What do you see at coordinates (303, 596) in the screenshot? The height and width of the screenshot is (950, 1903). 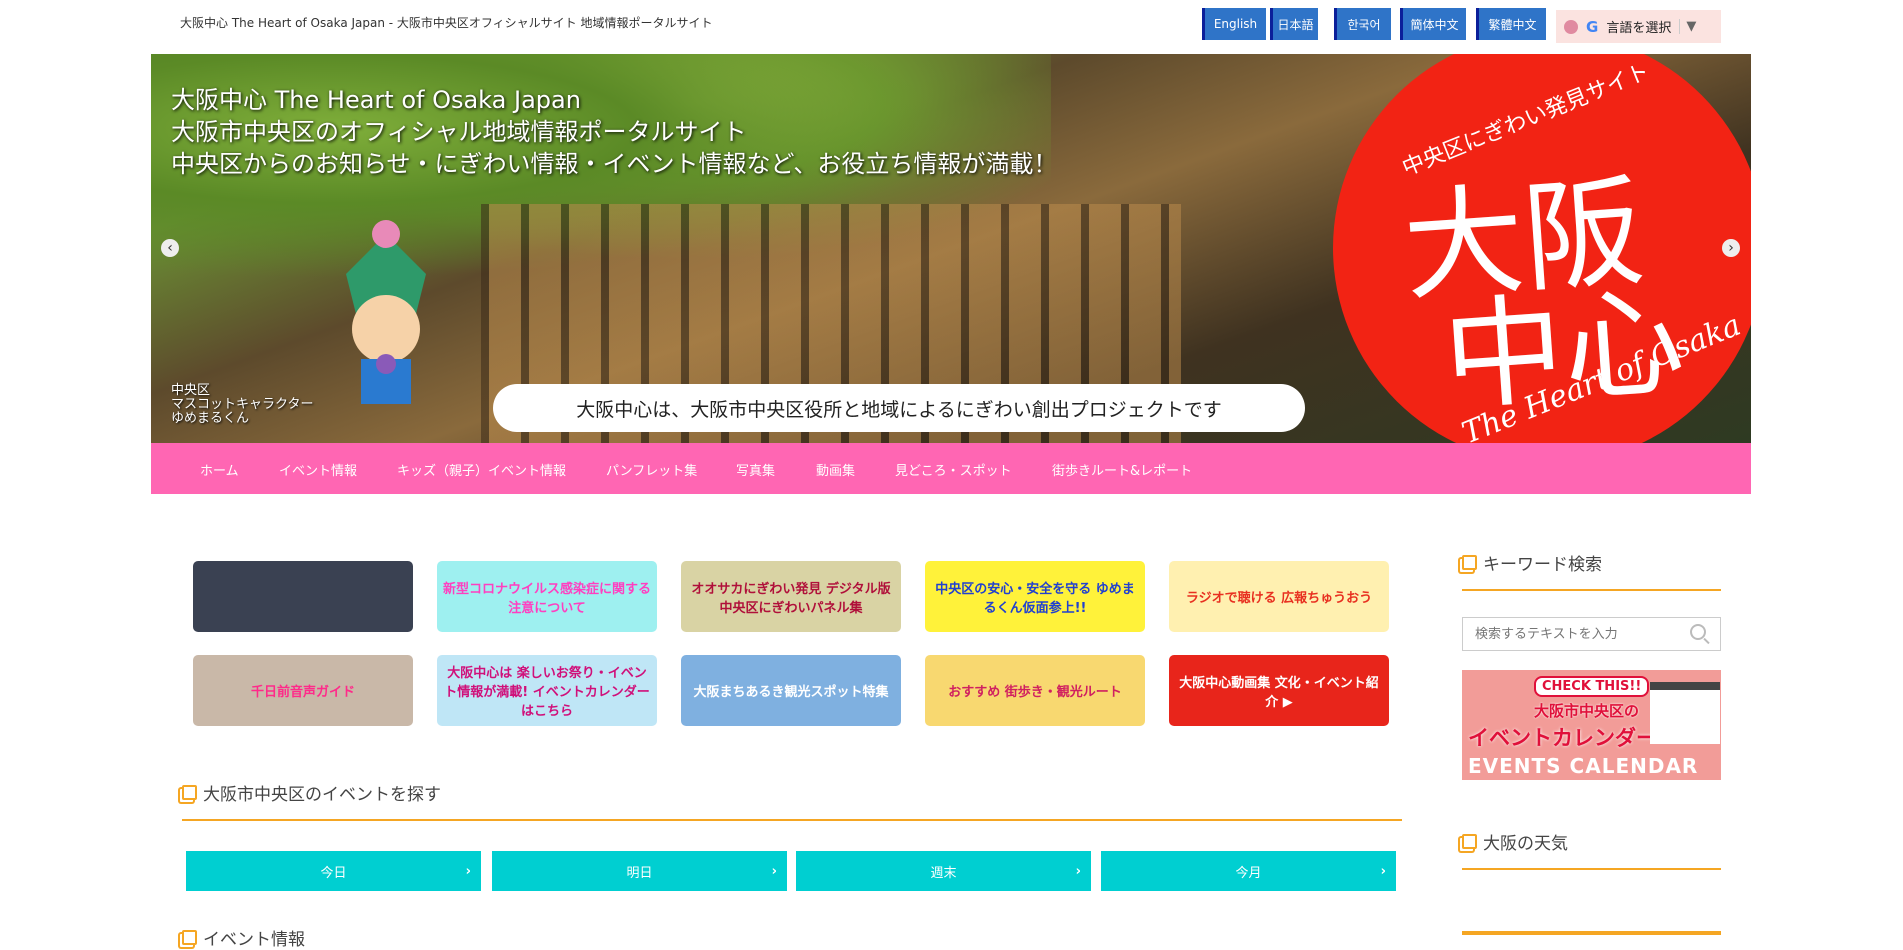 I see `banner-tile` at bounding box center [303, 596].